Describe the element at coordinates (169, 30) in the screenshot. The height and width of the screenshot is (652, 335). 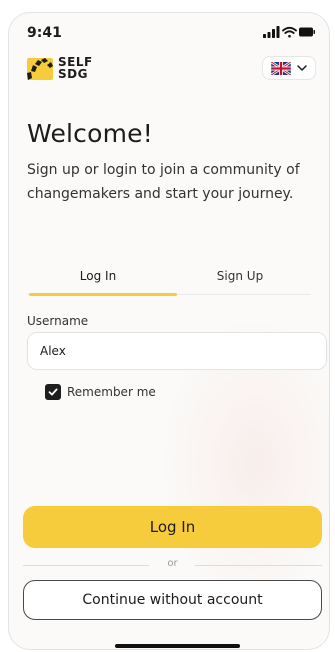
I see `status-bar: 9:41` at that location.